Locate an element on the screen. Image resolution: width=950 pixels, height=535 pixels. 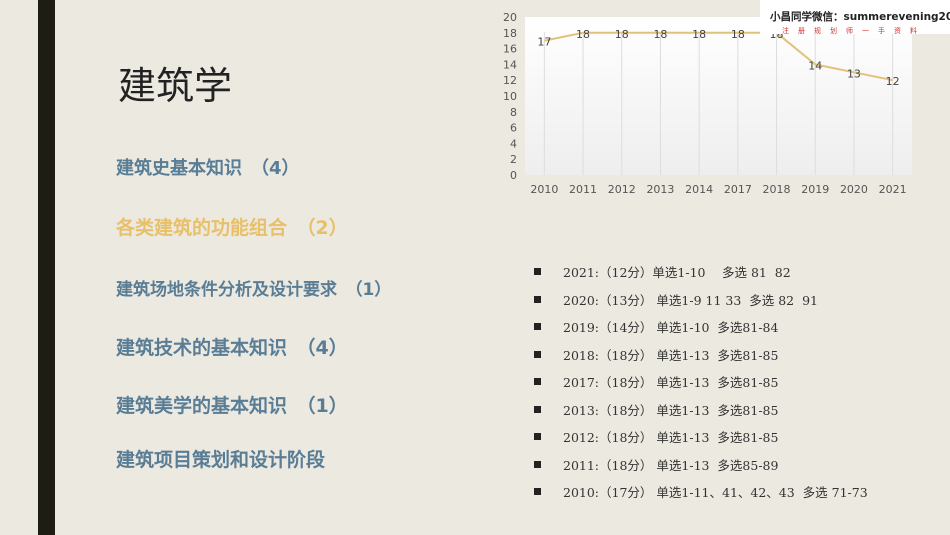
list-item-text: 2020:（13分） 单选1-9 11 33 多选 82 91 is located at coordinates (690, 300).